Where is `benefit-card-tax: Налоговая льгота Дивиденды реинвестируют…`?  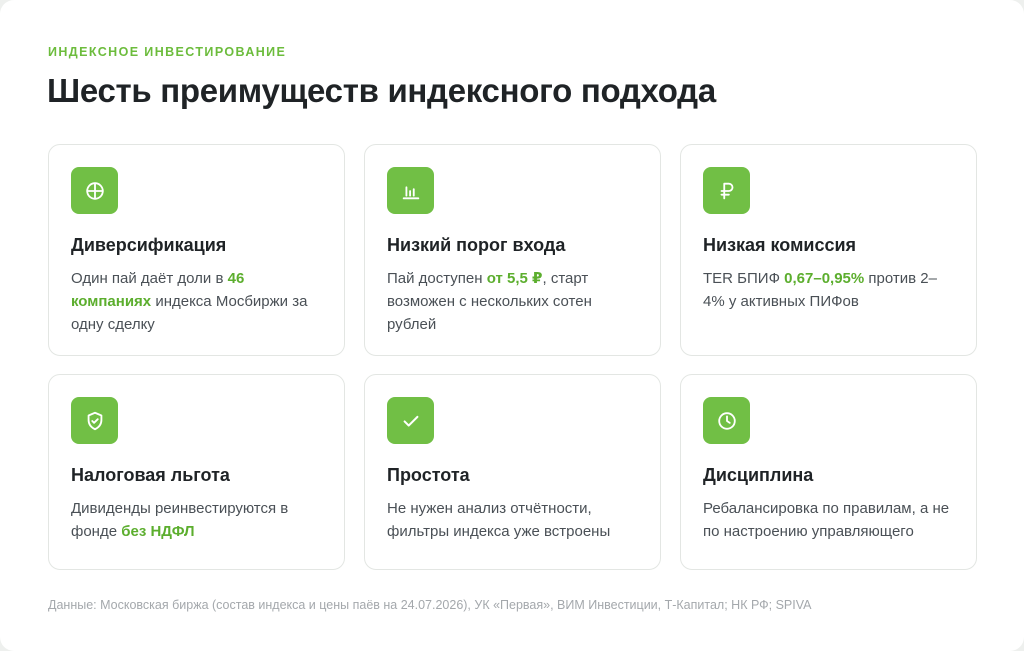
benefit-card-tax: Налоговая льгота Дивиденды реинвестируют… is located at coordinates (196, 472).